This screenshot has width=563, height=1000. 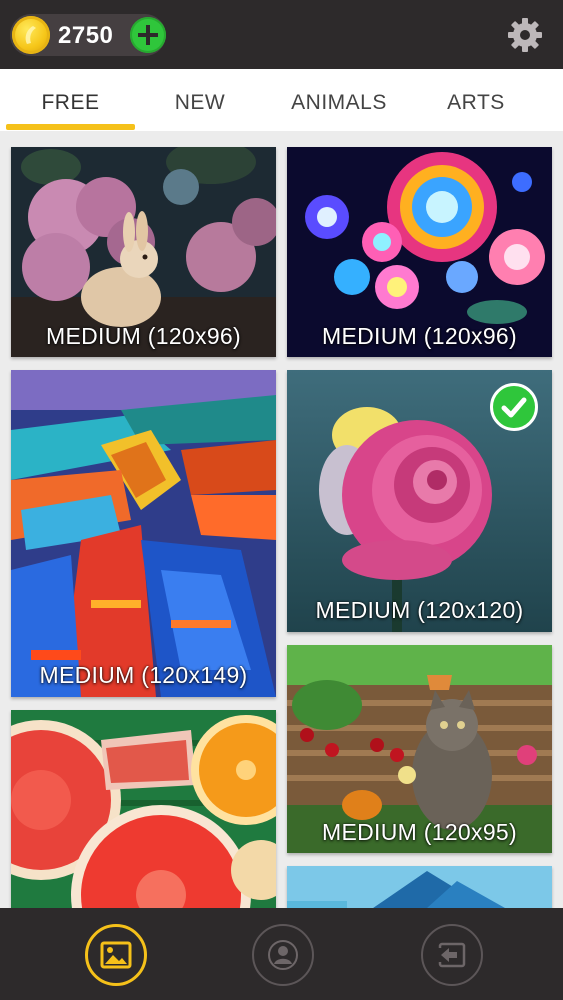 I want to click on profile-button, so click(x=283, y=955).